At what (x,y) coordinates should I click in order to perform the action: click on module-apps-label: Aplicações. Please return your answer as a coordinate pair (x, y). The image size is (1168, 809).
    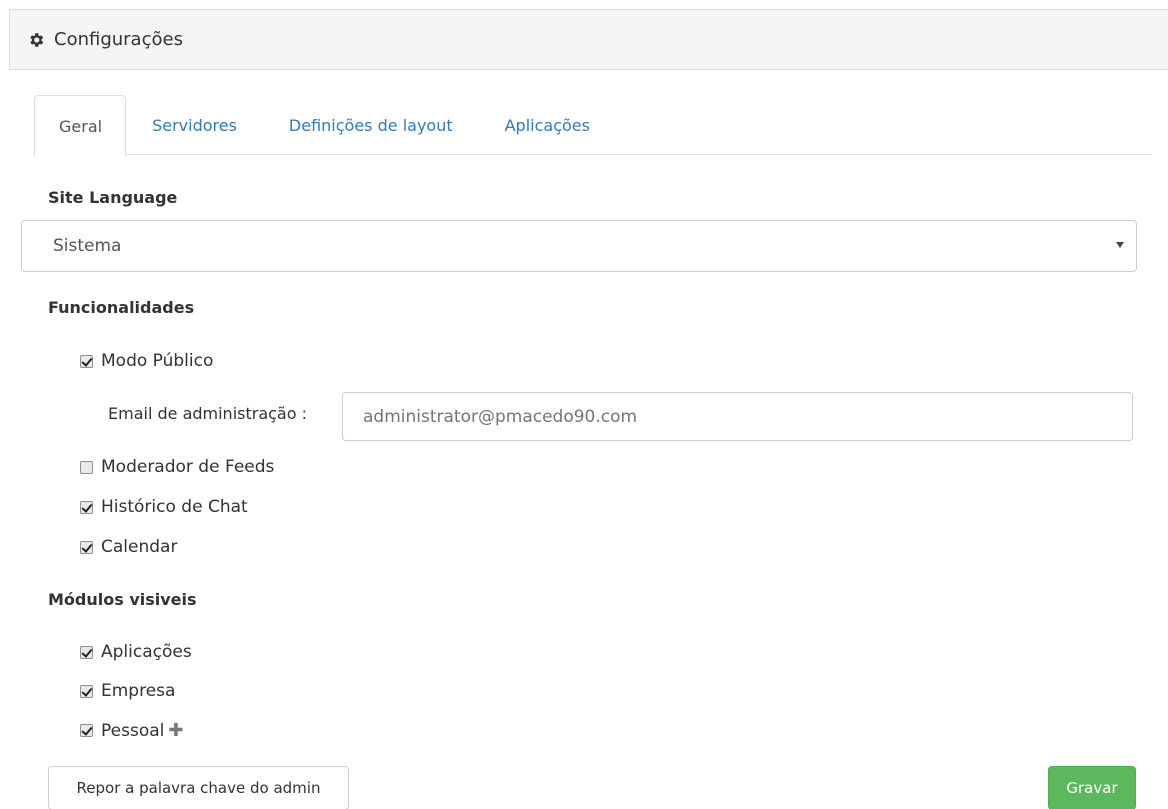
    Looking at the image, I should click on (146, 652).